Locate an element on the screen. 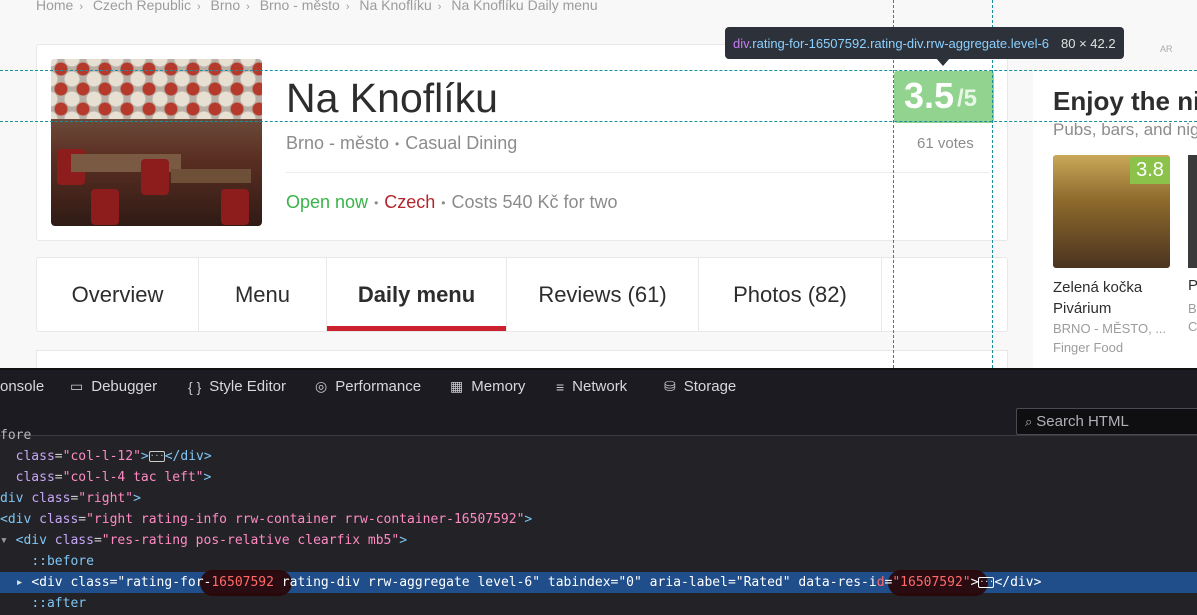 The image size is (1197, 615). network-icon: ≡ is located at coordinates (560, 386).